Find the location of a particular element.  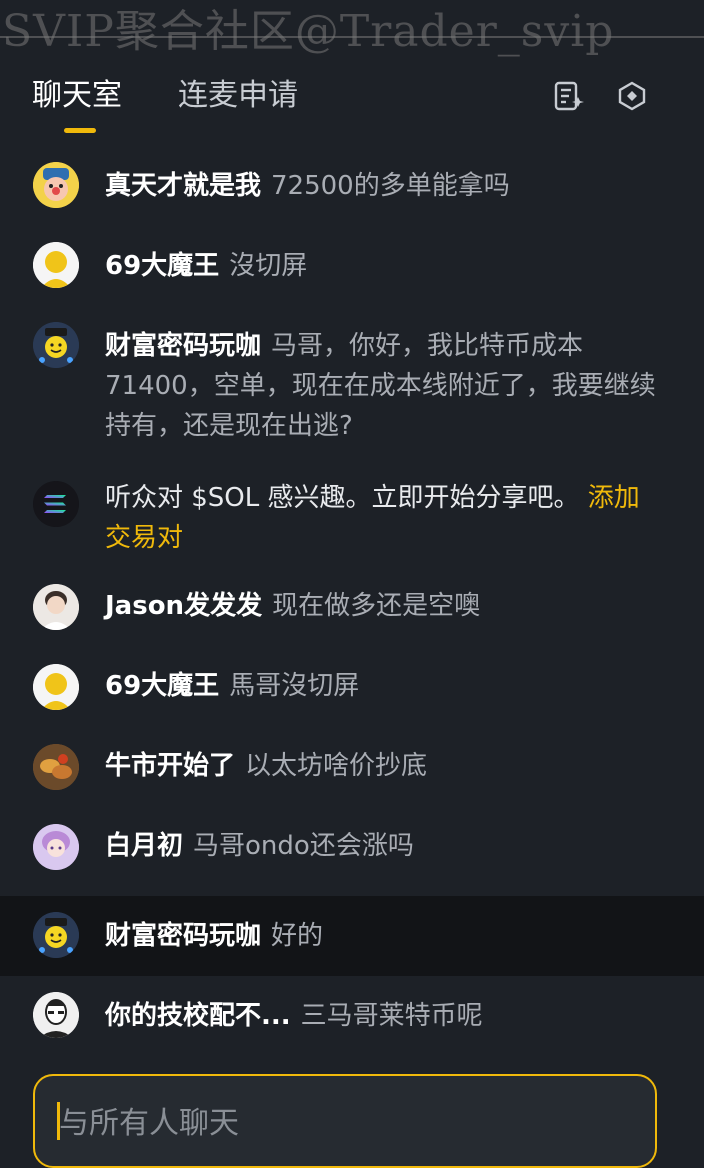

sender-name: 真天才就是我 is located at coordinates (183, 186).